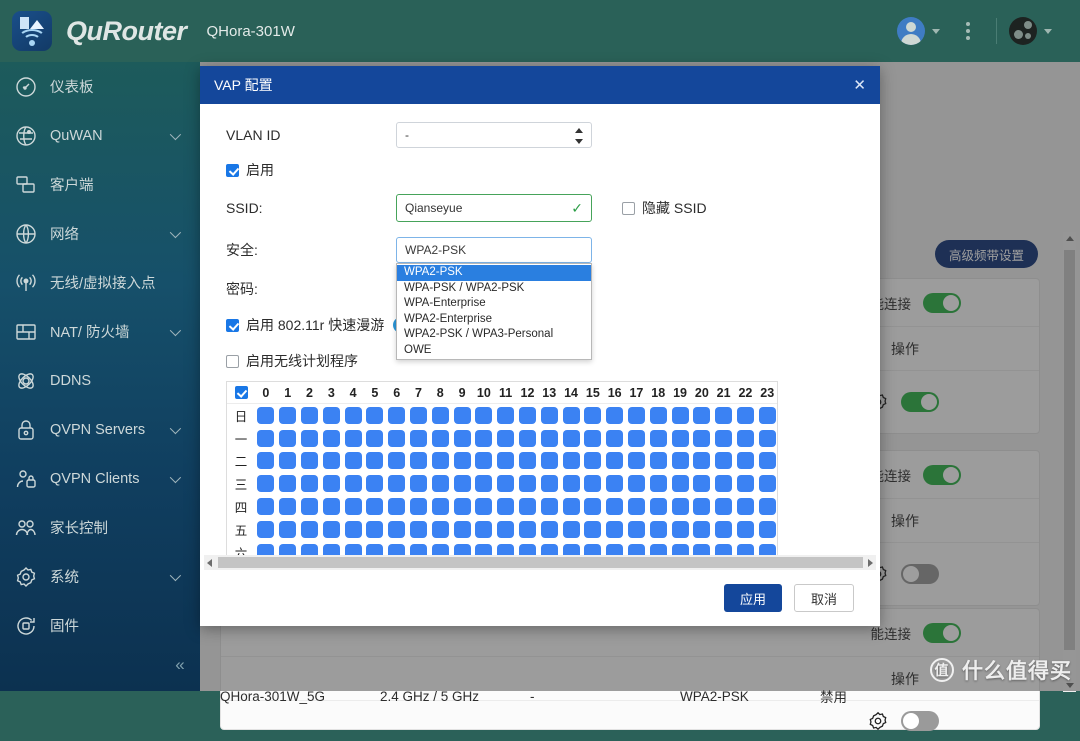 The image size is (1080, 741). Describe the element at coordinates (859, 85) in the screenshot. I see `close-icon: ✕` at that location.